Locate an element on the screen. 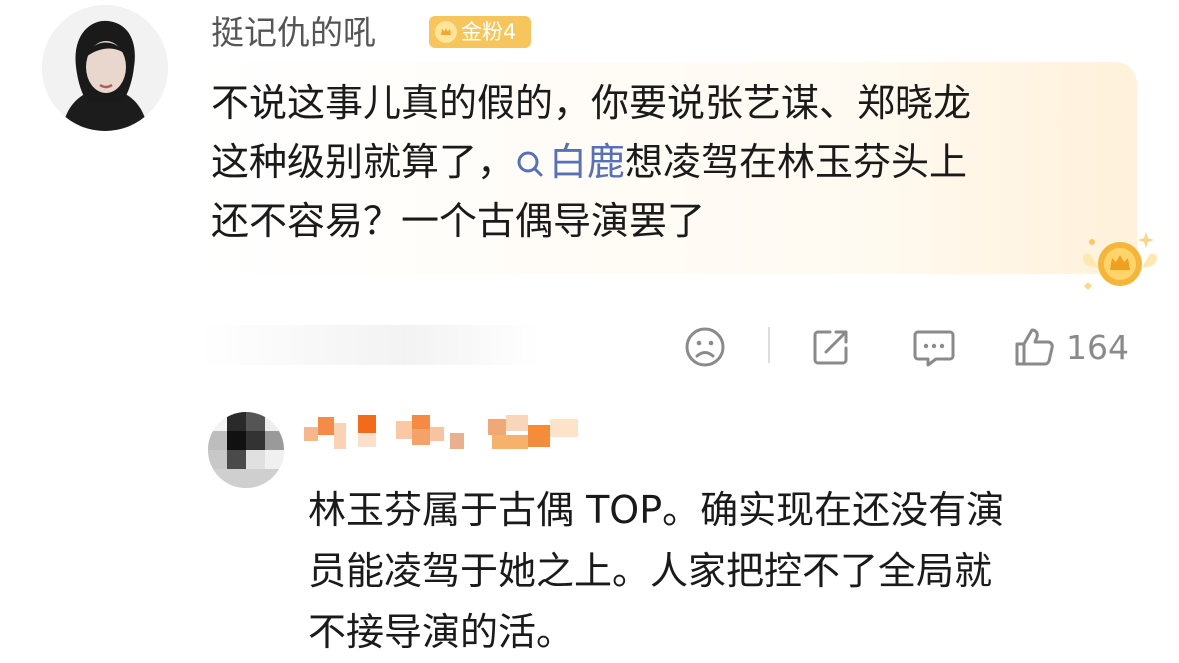 This screenshot has width=1179, height=663. badge-label: 金粉4 is located at coordinates (489, 32).